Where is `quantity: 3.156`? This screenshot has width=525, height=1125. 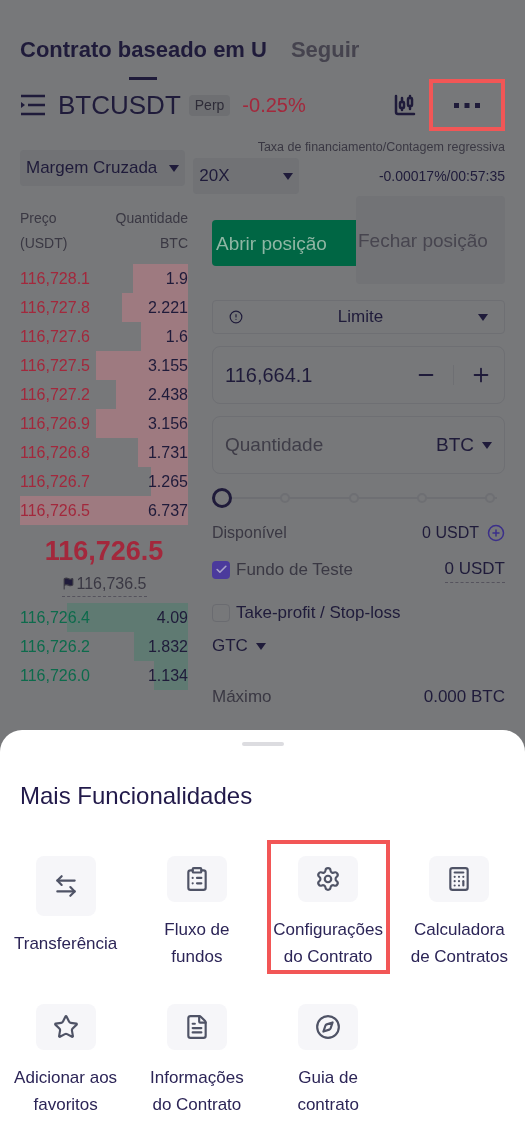 quantity: 3.156 is located at coordinates (167, 423).